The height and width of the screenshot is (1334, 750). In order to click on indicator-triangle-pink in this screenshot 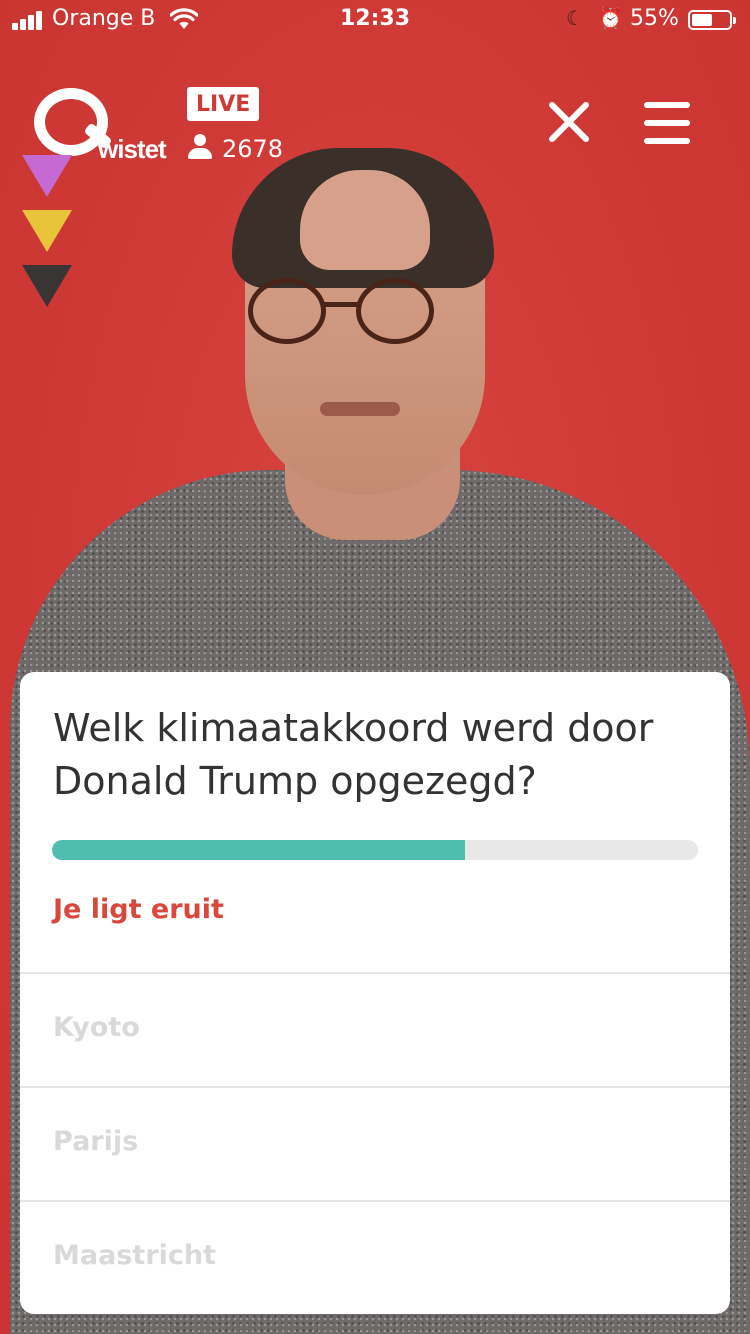, I will do `click(47, 176)`.